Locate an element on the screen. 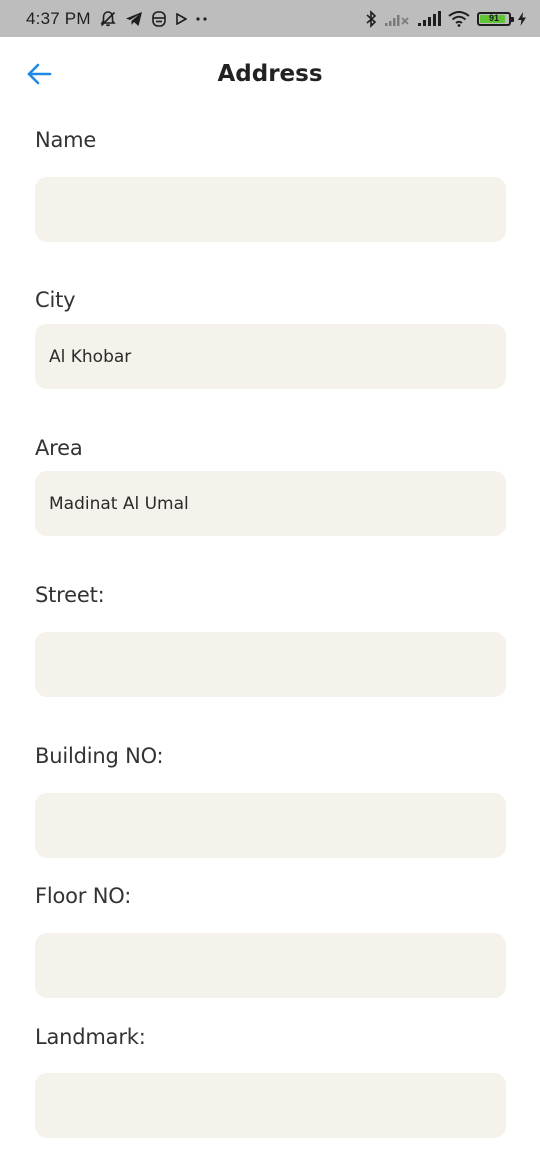 The height and width of the screenshot is (1170, 540). name-field is located at coordinates (270, 209).